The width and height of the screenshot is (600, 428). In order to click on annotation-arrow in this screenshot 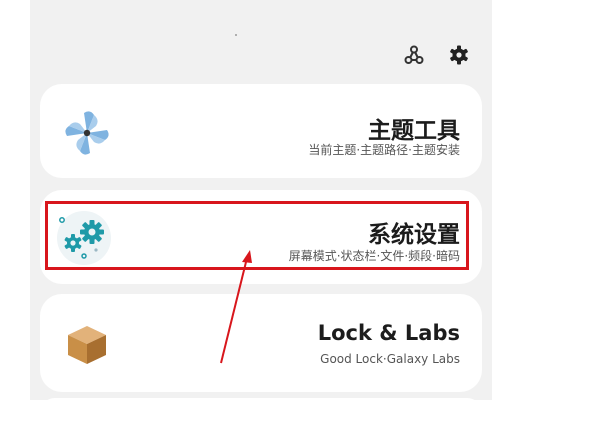, I will do `click(236, 307)`.